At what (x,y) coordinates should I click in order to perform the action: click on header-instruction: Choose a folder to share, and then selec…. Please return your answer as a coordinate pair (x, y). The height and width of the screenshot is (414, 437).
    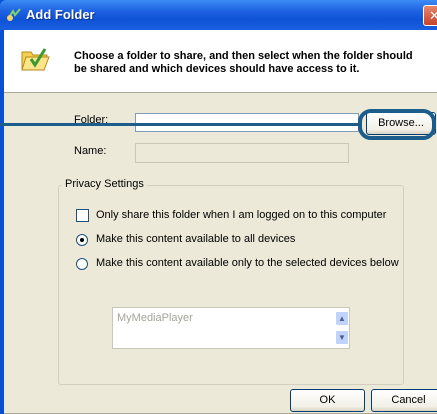
    Looking at the image, I should click on (243, 62).